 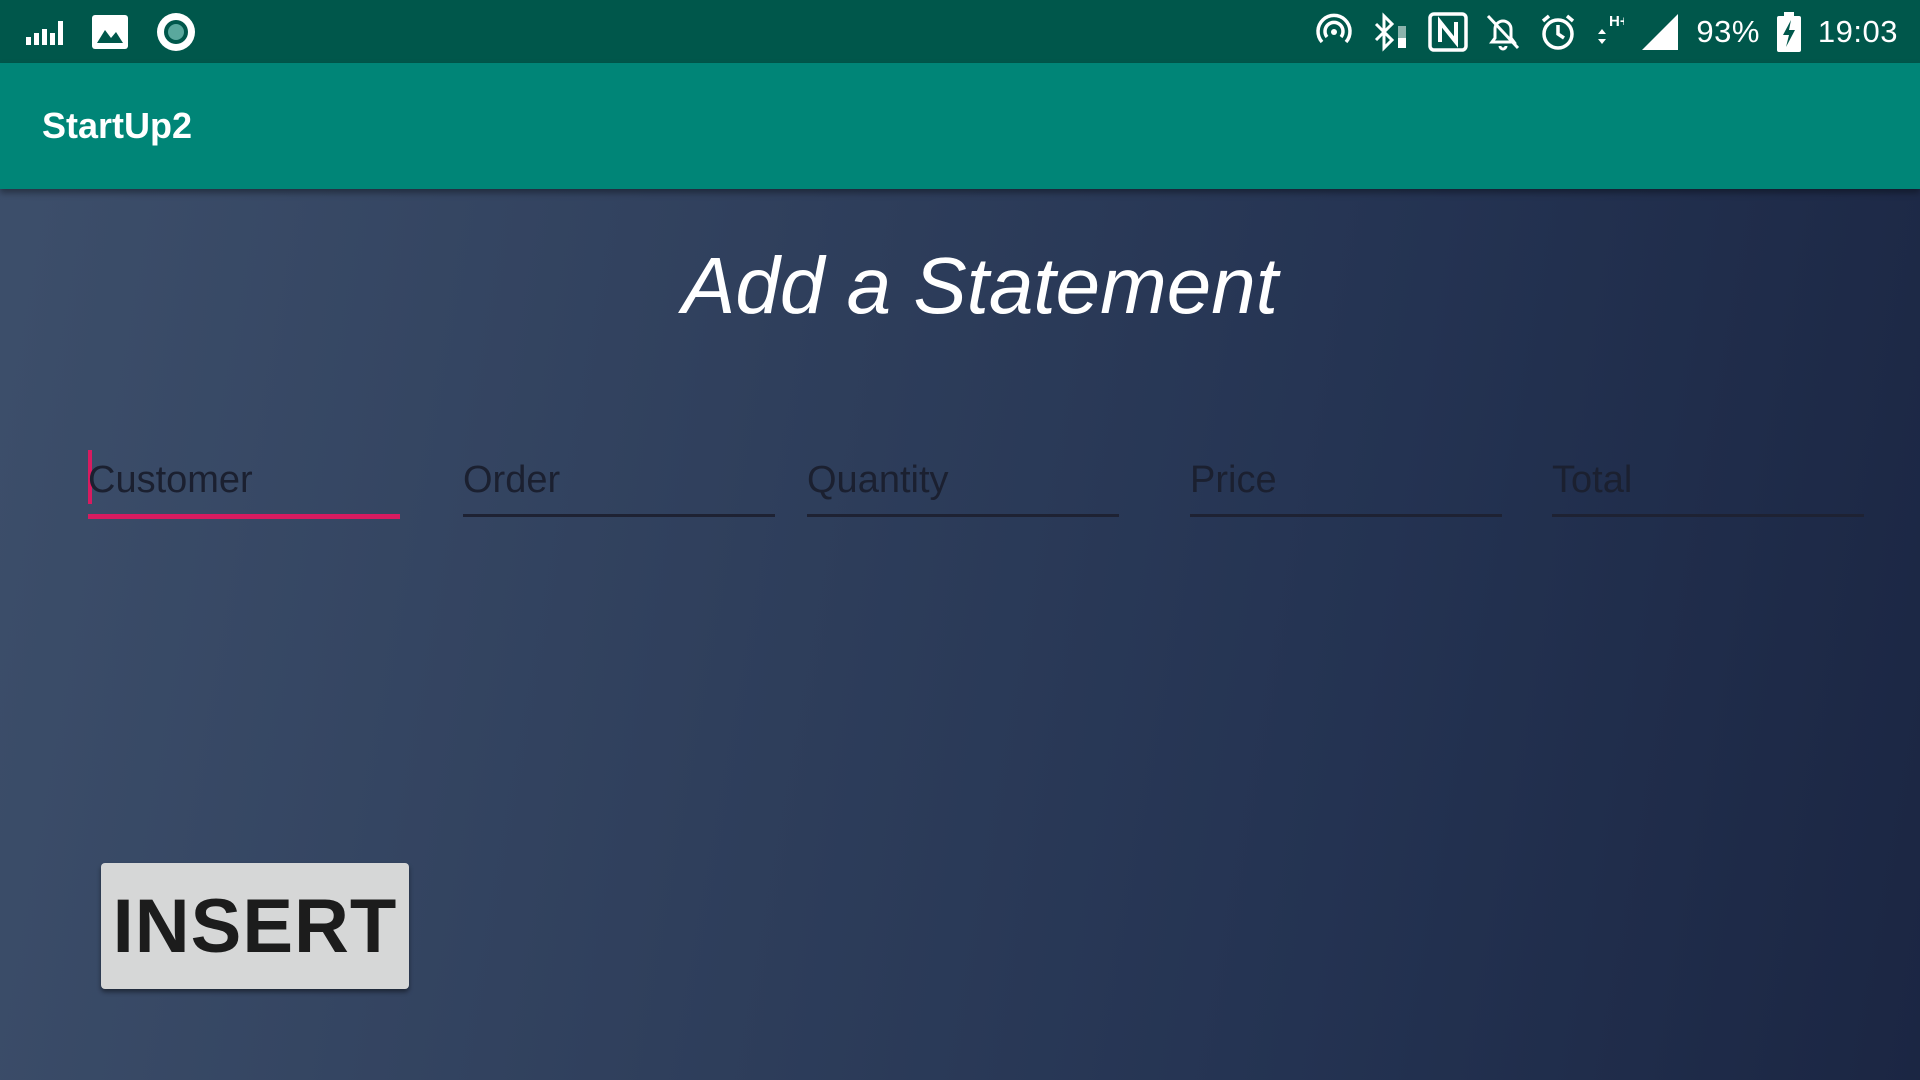 I want to click on order-input, so click(x=619, y=480).